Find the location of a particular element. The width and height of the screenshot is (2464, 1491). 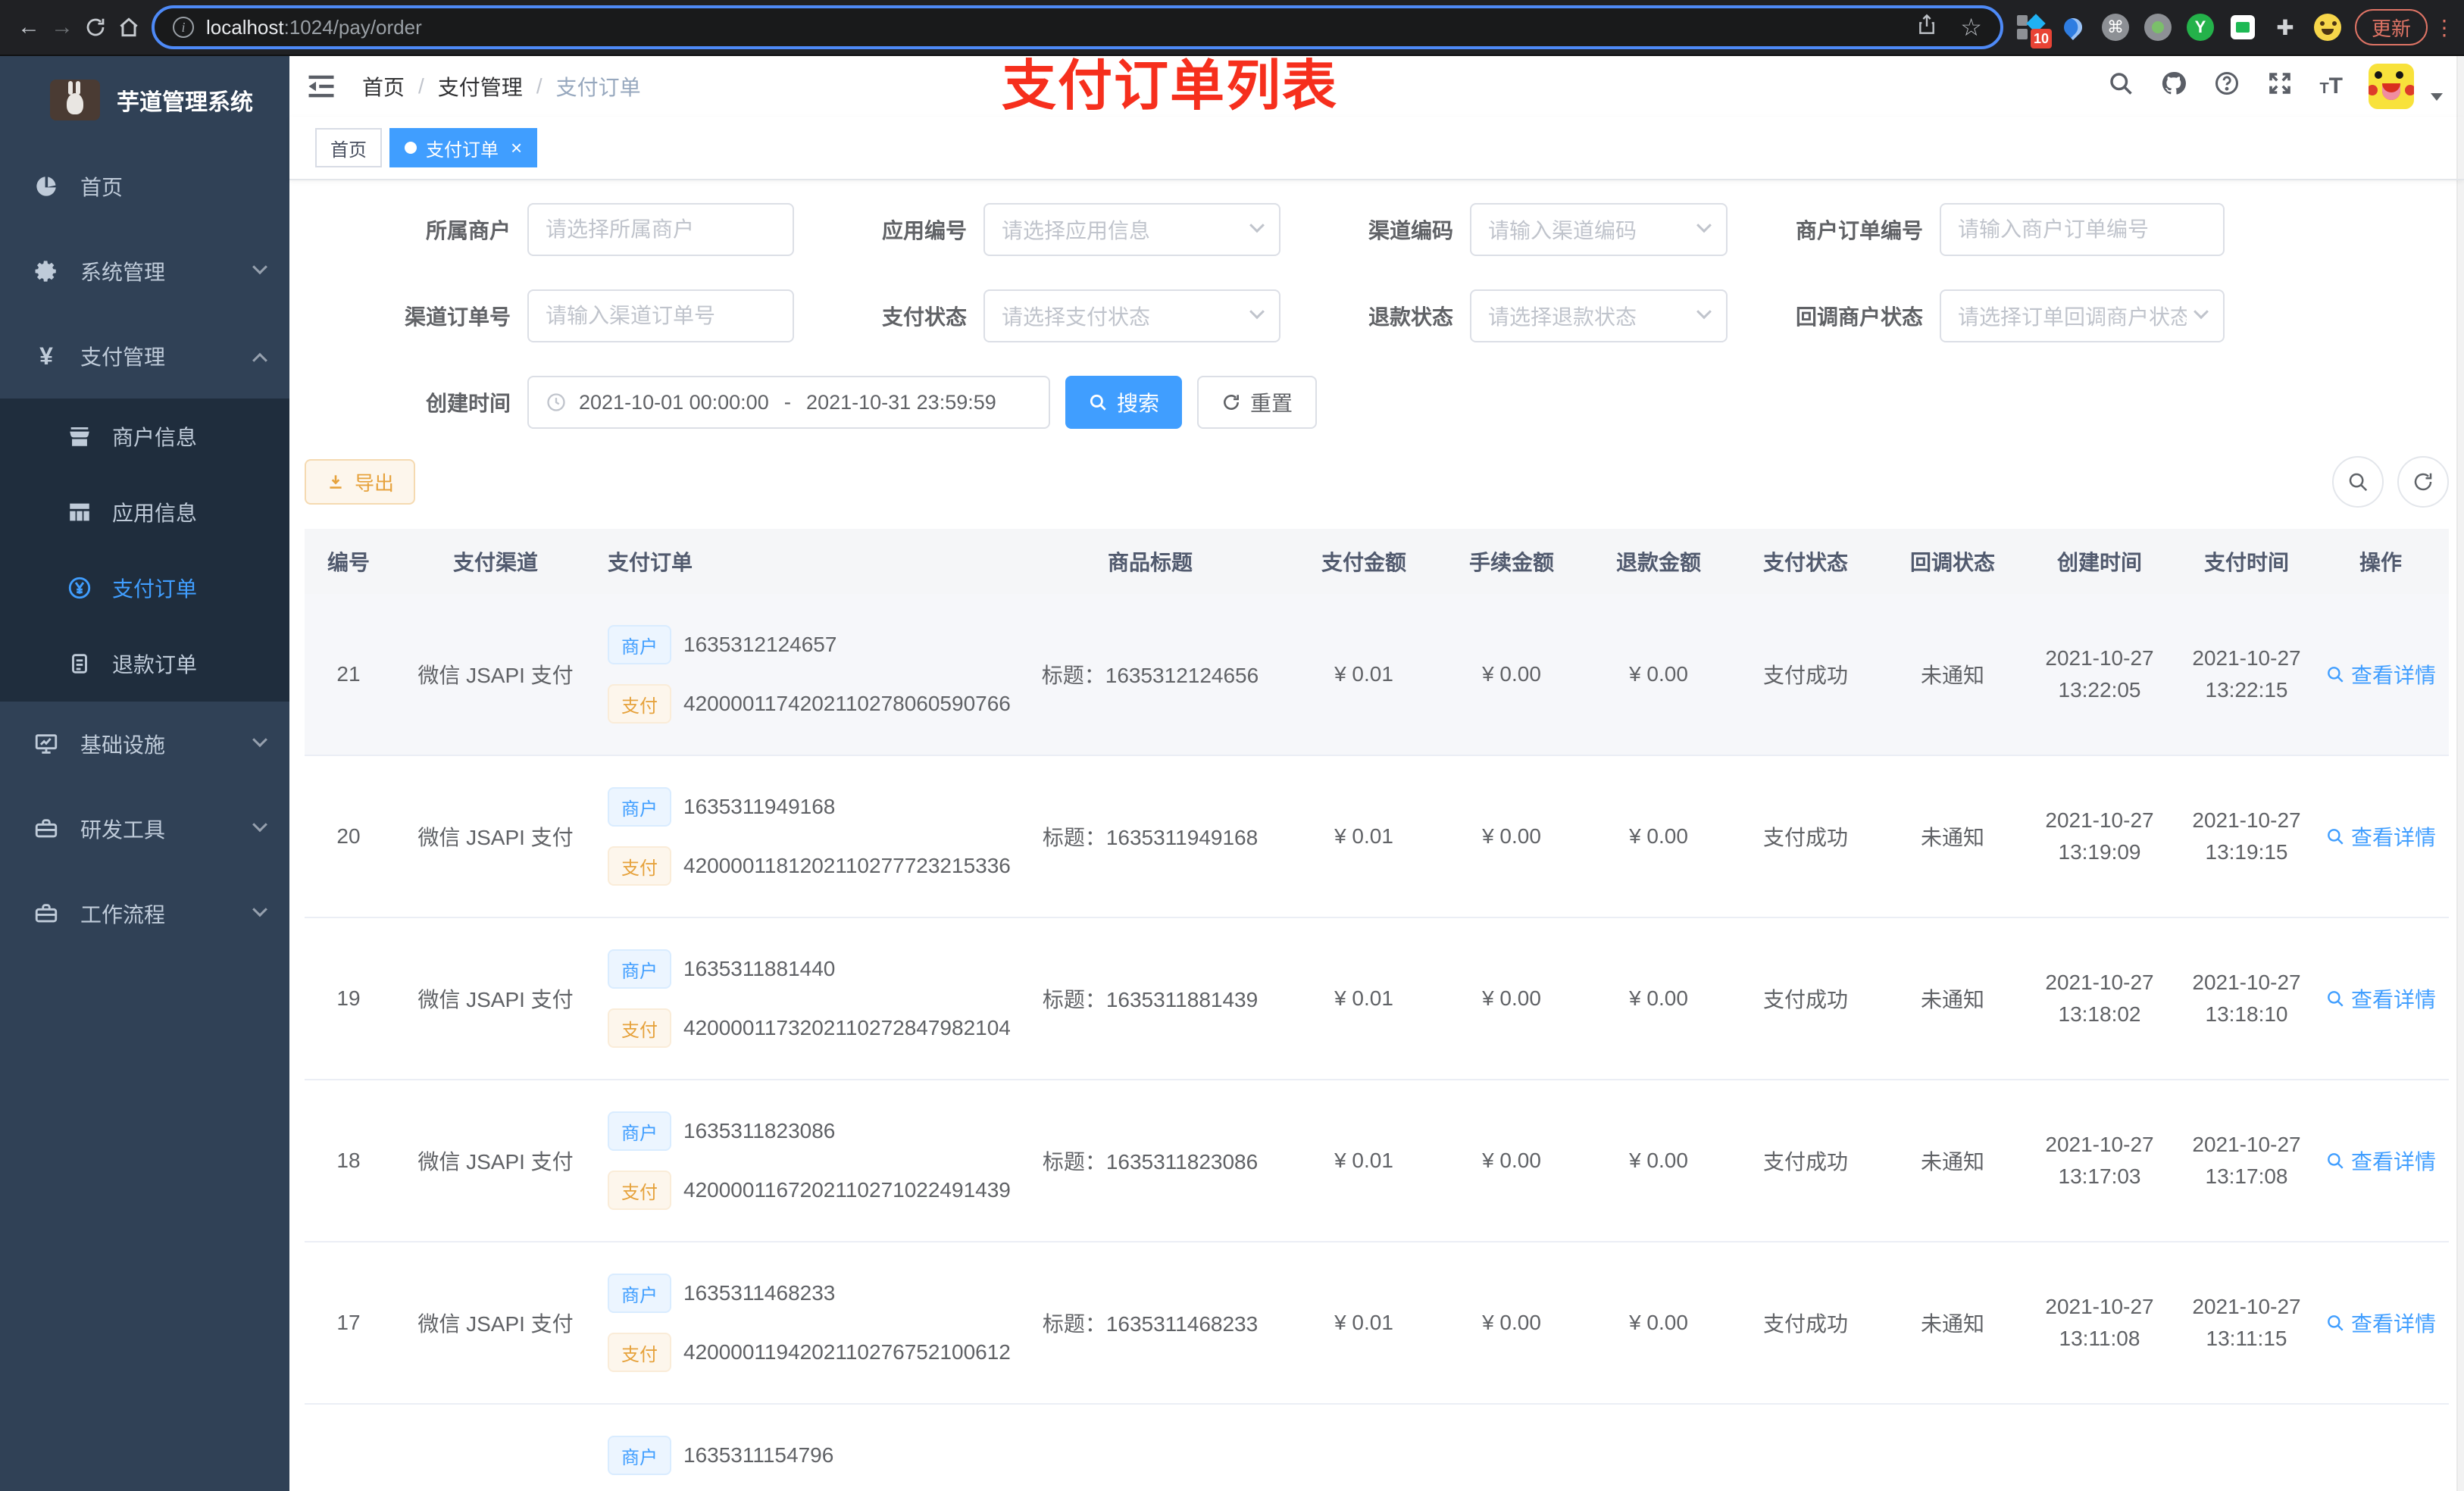

font-size-icon: TT is located at coordinates (2331, 86).